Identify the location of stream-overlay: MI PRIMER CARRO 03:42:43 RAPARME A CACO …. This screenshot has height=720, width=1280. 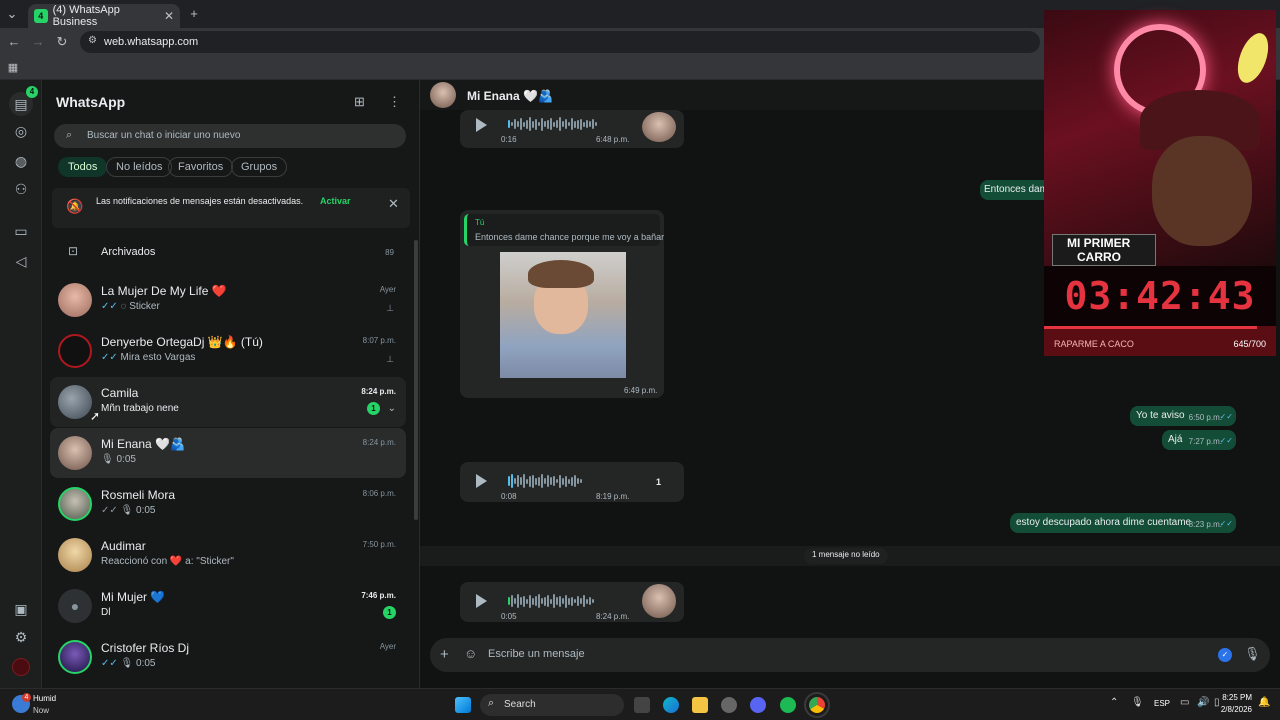
(1160, 183).